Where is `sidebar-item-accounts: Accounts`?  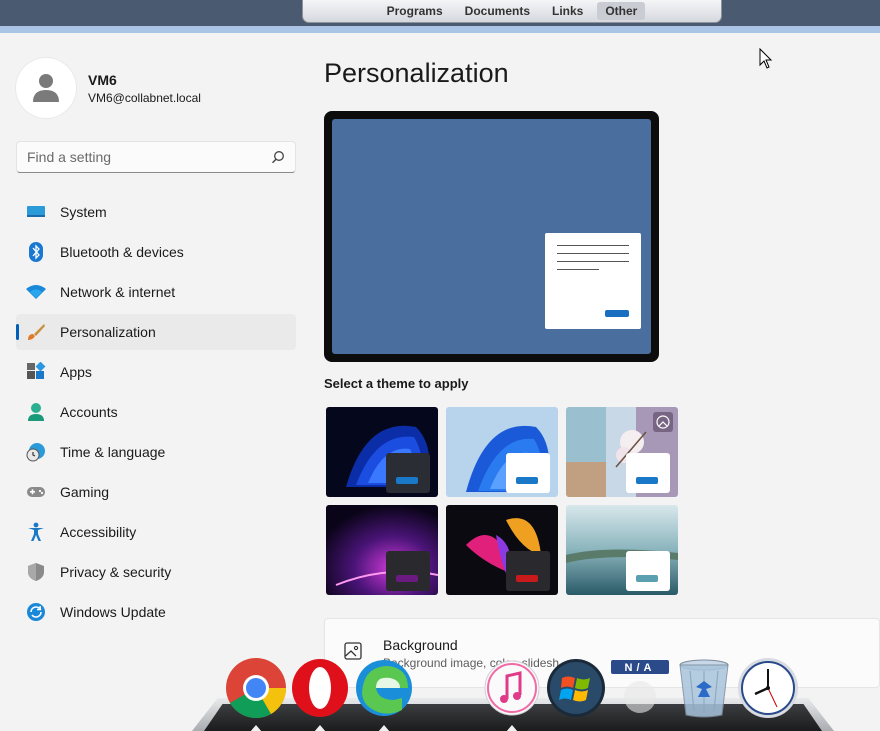
sidebar-item-accounts: Accounts is located at coordinates (156, 412).